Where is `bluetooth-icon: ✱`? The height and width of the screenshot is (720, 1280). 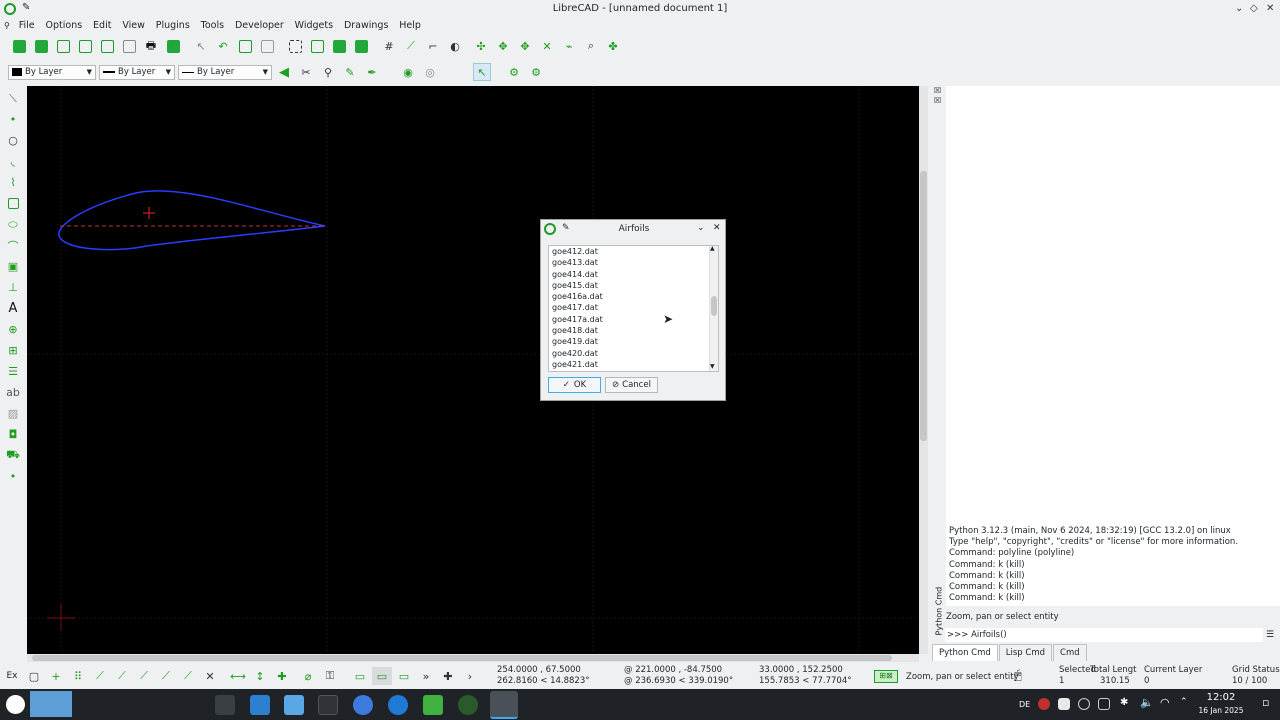
bluetooth-icon: ✱ is located at coordinates (1124, 702).